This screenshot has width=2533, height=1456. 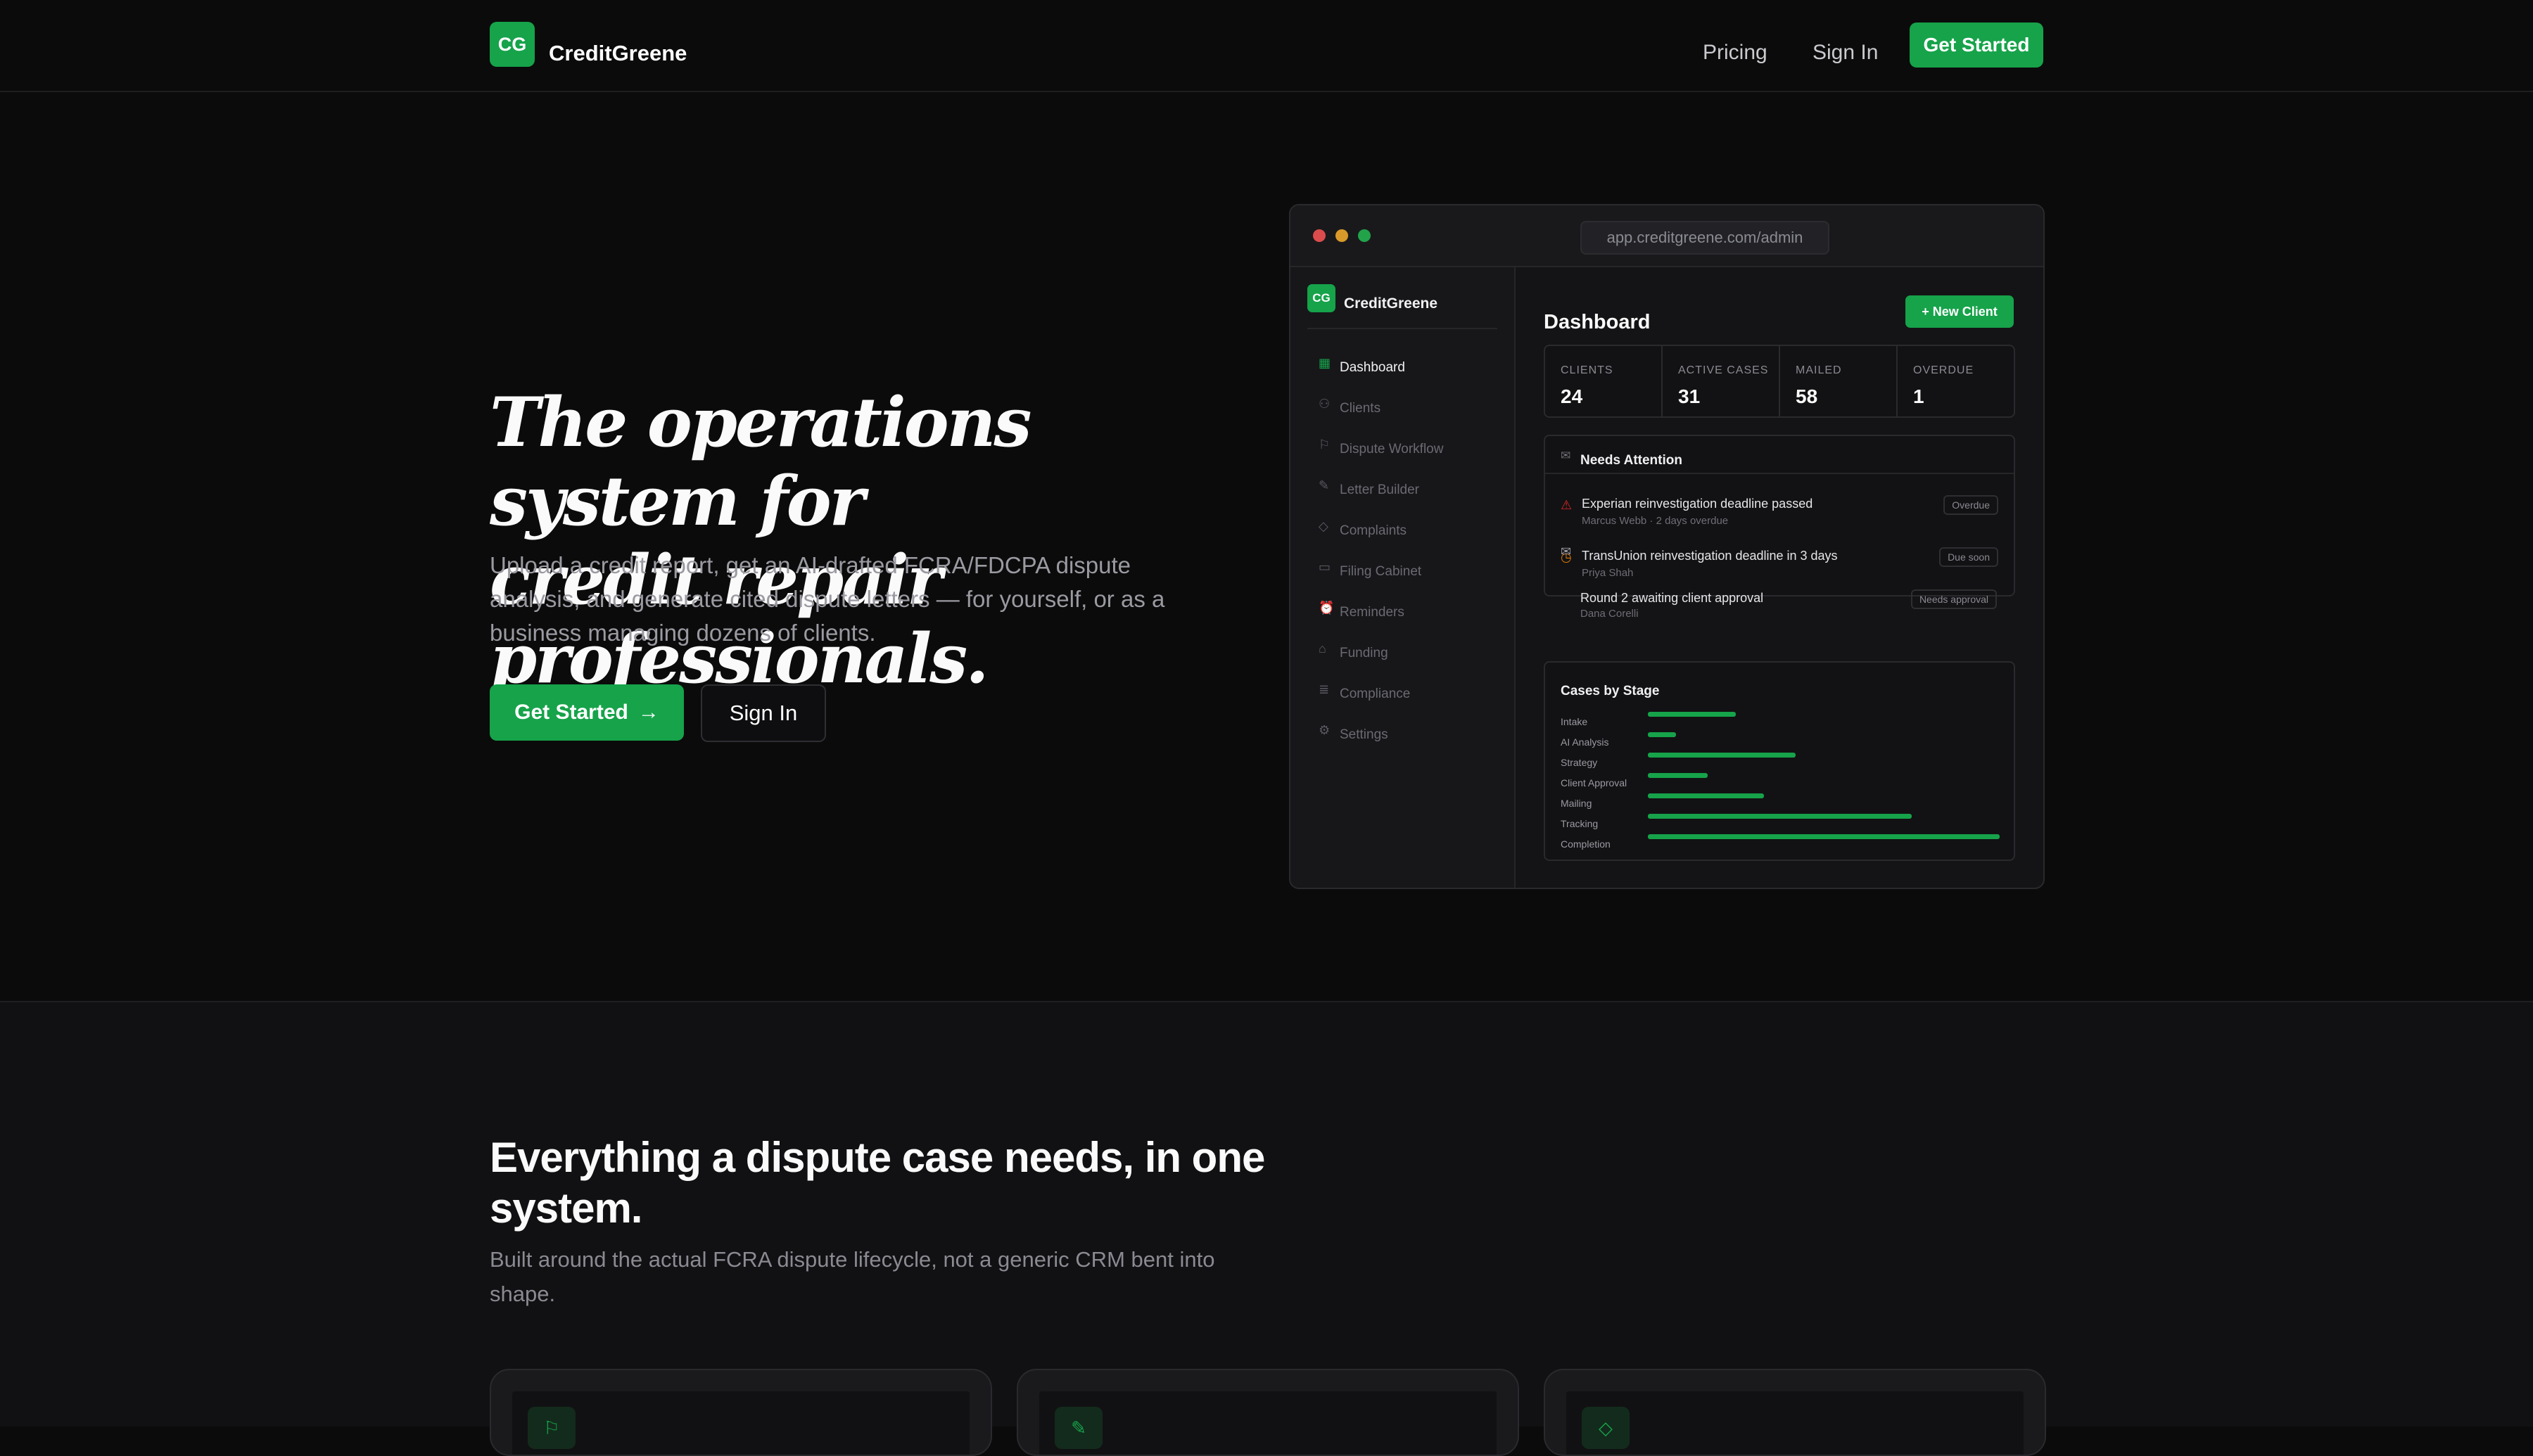 What do you see at coordinates (1779, 473) in the screenshot?
I see `panel-divider` at bounding box center [1779, 473].